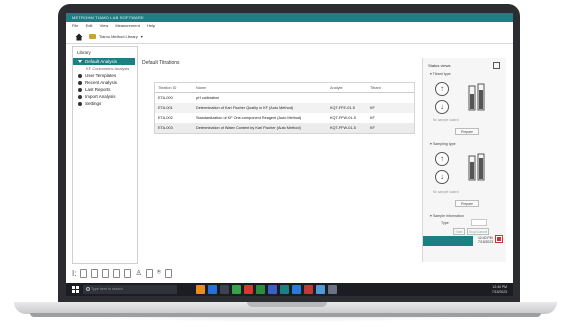  What do you see at coordinates (130, 289) in the screenshot?
I see `taskbar-search-input: Type here to search` at bounding box center [130, 289].